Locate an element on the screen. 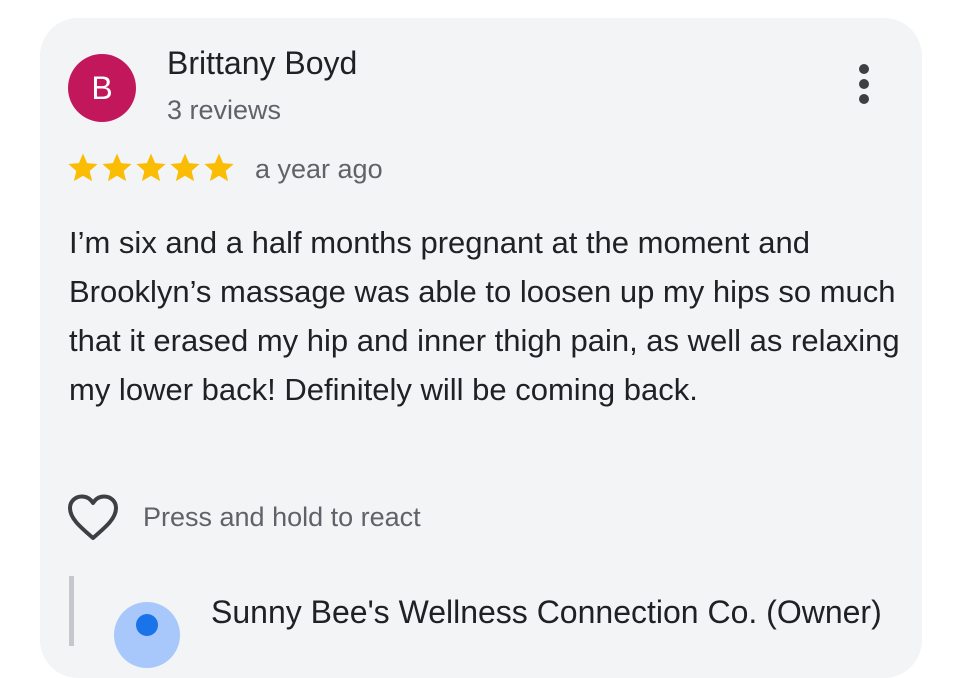  owner-avatar-head is located at coordinates (147, 625).